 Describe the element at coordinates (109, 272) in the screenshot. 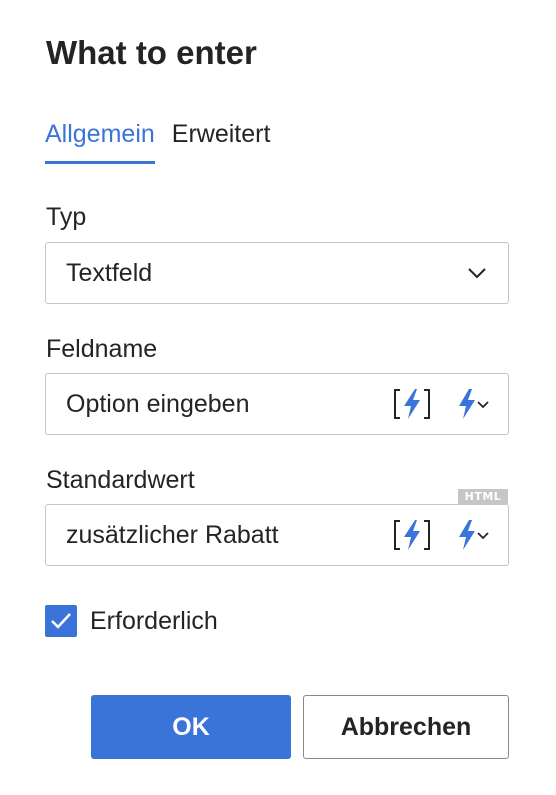

I see `type-select-value: Textfeld` at that location.